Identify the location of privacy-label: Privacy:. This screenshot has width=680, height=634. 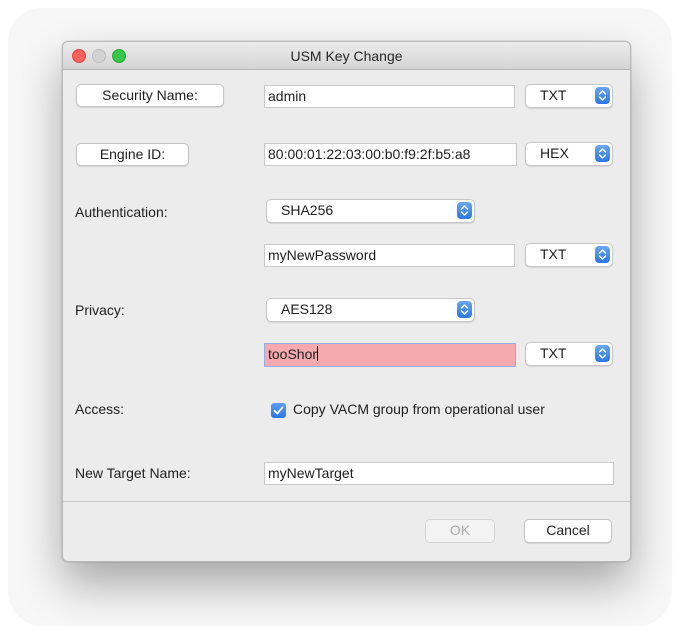
(100, 310).